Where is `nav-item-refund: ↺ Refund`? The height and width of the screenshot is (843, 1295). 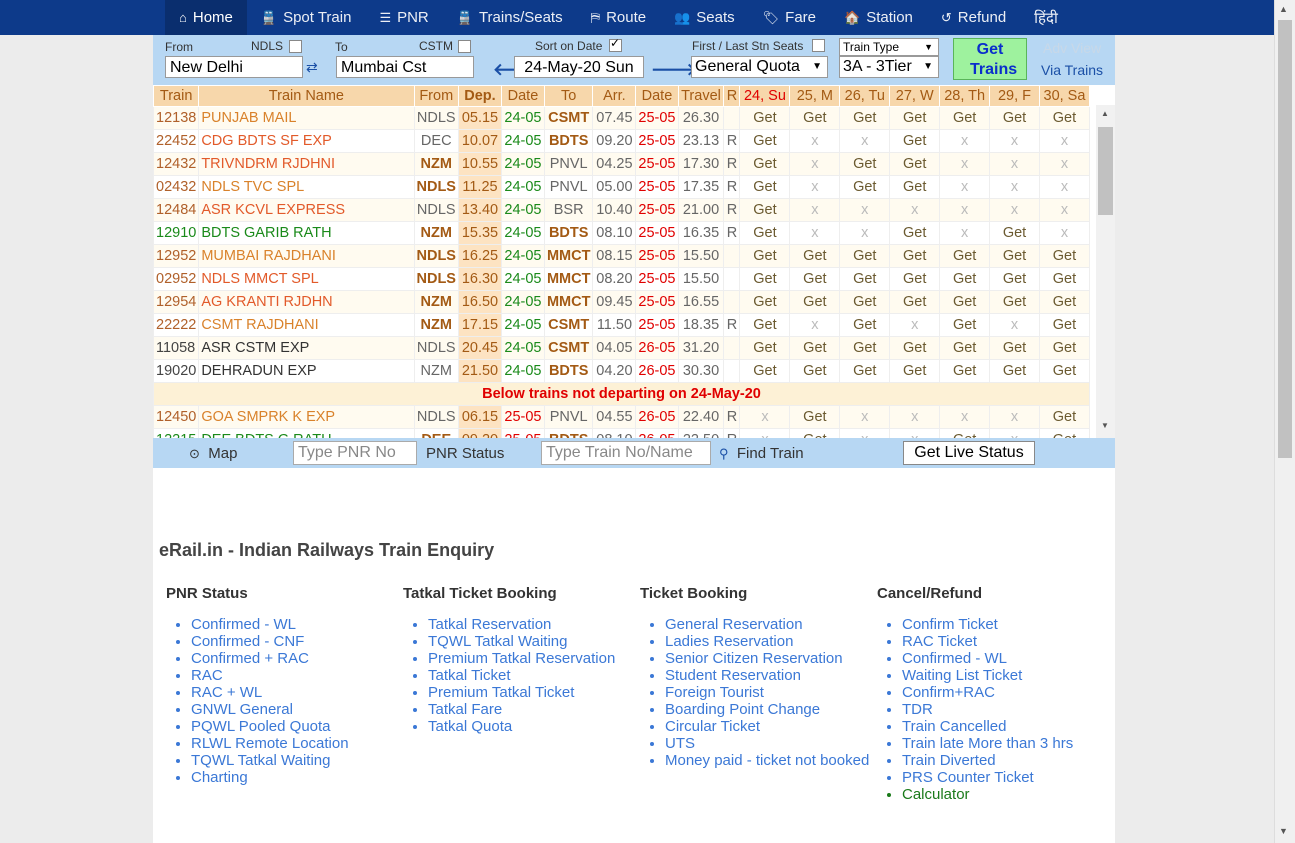
nav-item-refund: ↺ Refund is located at coordinates (973, 17).